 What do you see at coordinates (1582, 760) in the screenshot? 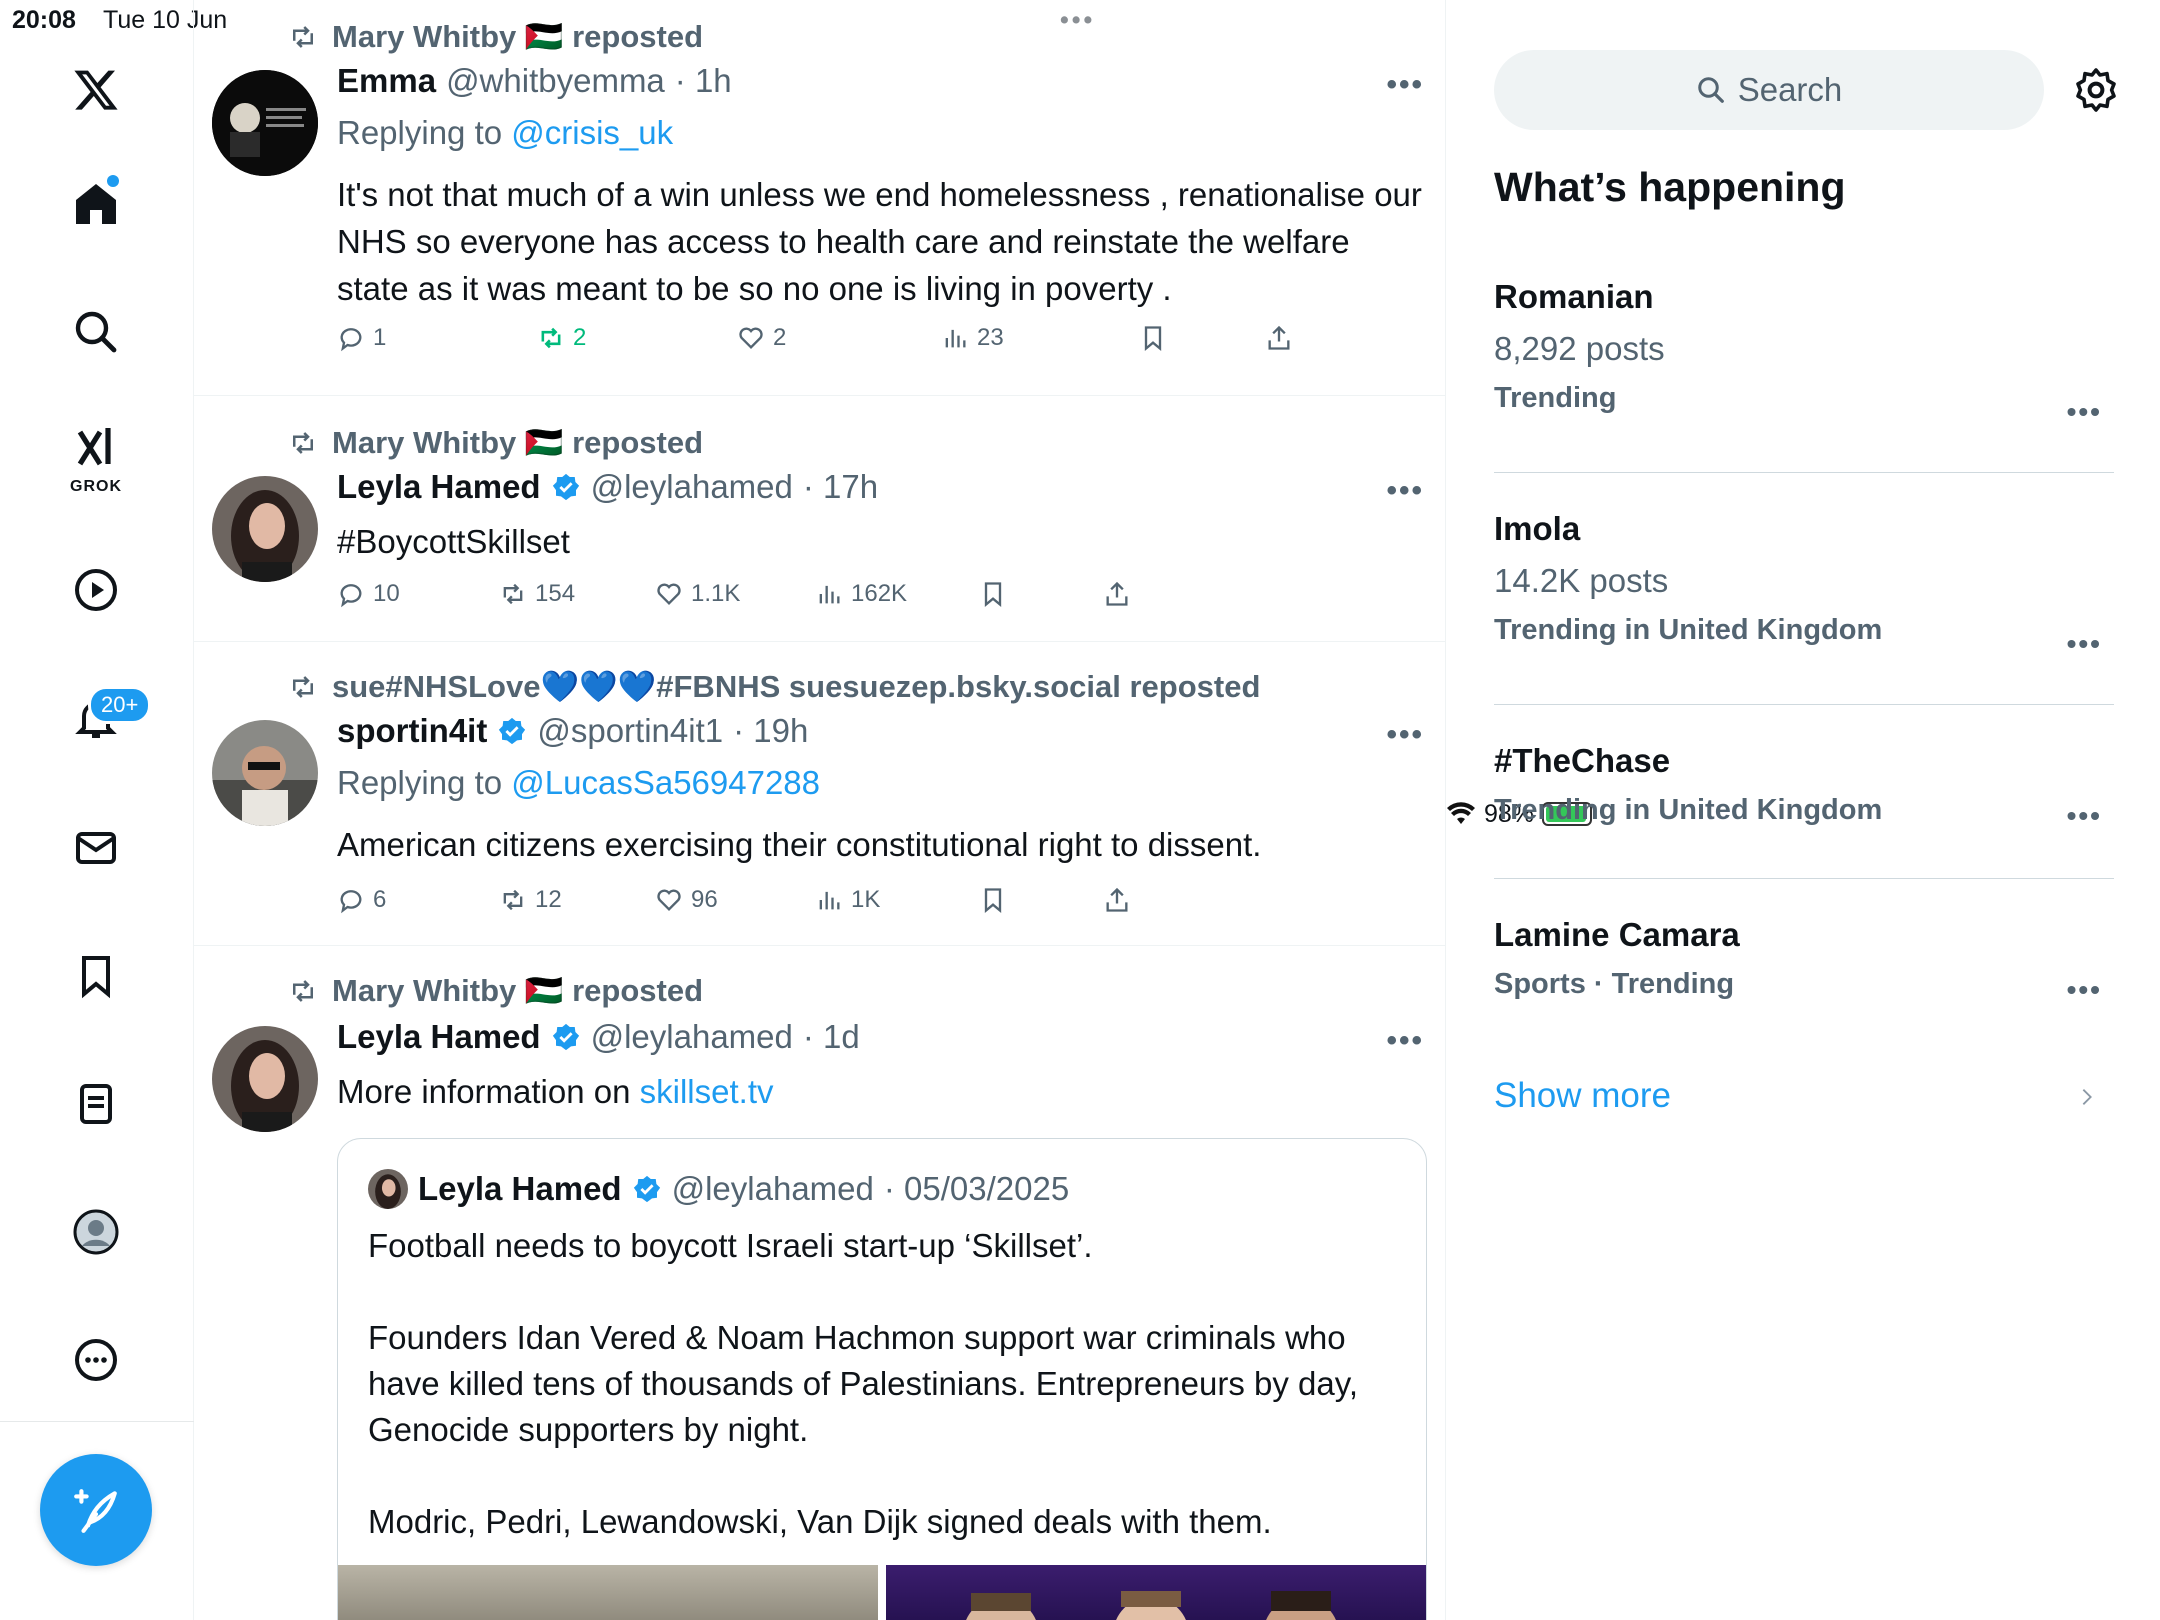
I see `trend-name: #TheChase` at bounding box center [1582, 760].